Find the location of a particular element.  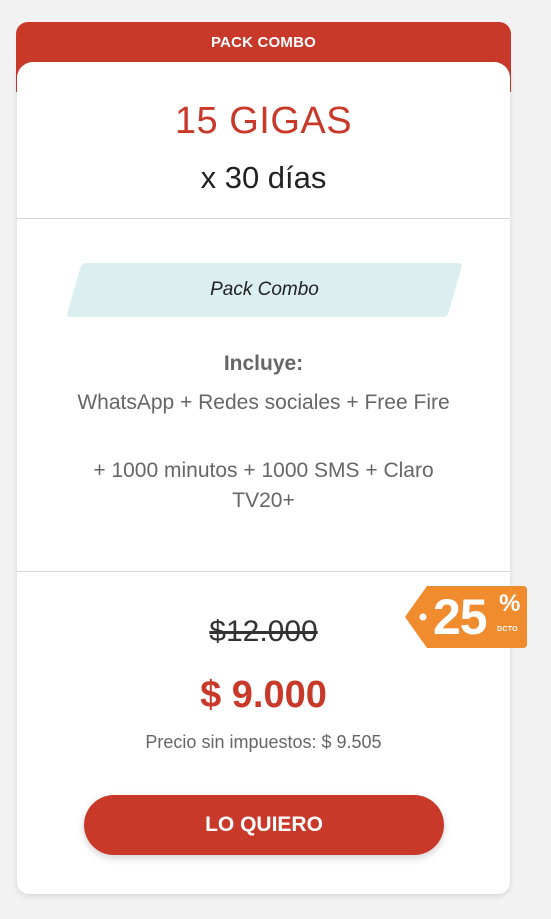

pack-tag-label: Pack Combo is located at coordinates (264, 289).